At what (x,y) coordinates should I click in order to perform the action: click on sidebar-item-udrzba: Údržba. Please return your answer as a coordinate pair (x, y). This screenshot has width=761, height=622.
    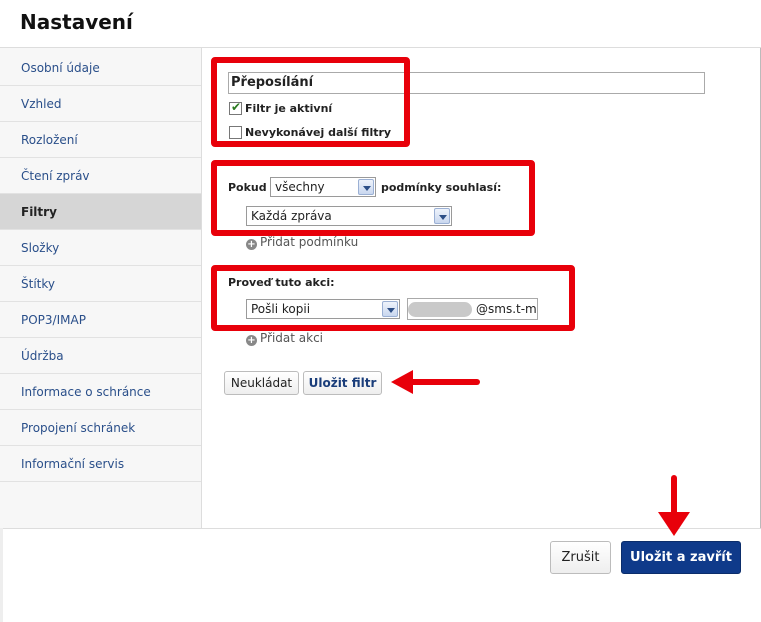
    Looking at the image, I should click on (100, 356).